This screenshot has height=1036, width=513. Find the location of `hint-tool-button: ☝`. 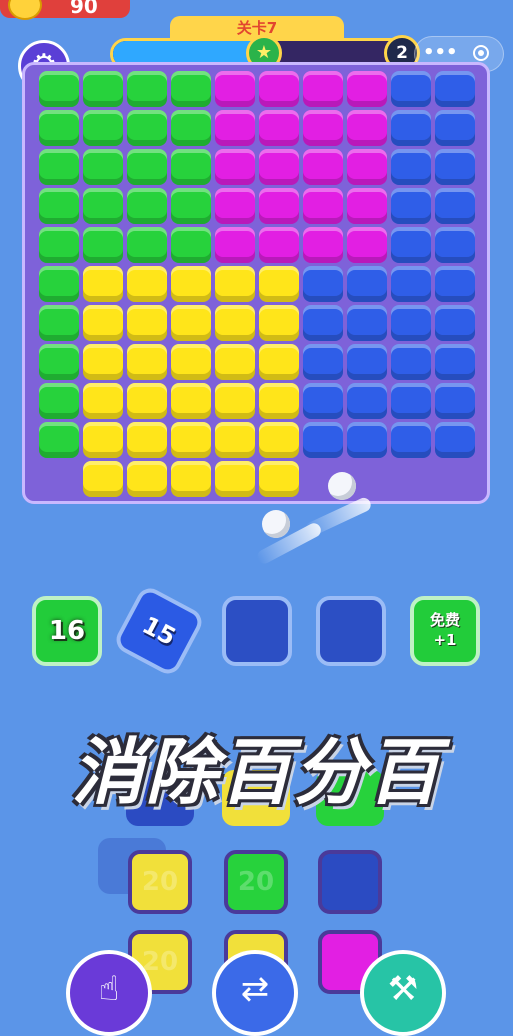

hint-tool-button: ☝ is located at coordinates (109, 993).